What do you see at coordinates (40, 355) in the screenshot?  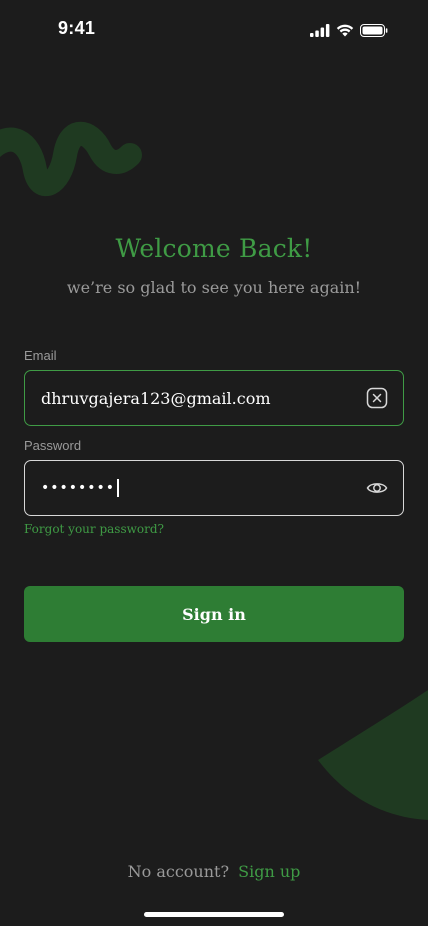 I see `email-label: Email` at bounding box center [40, 355].